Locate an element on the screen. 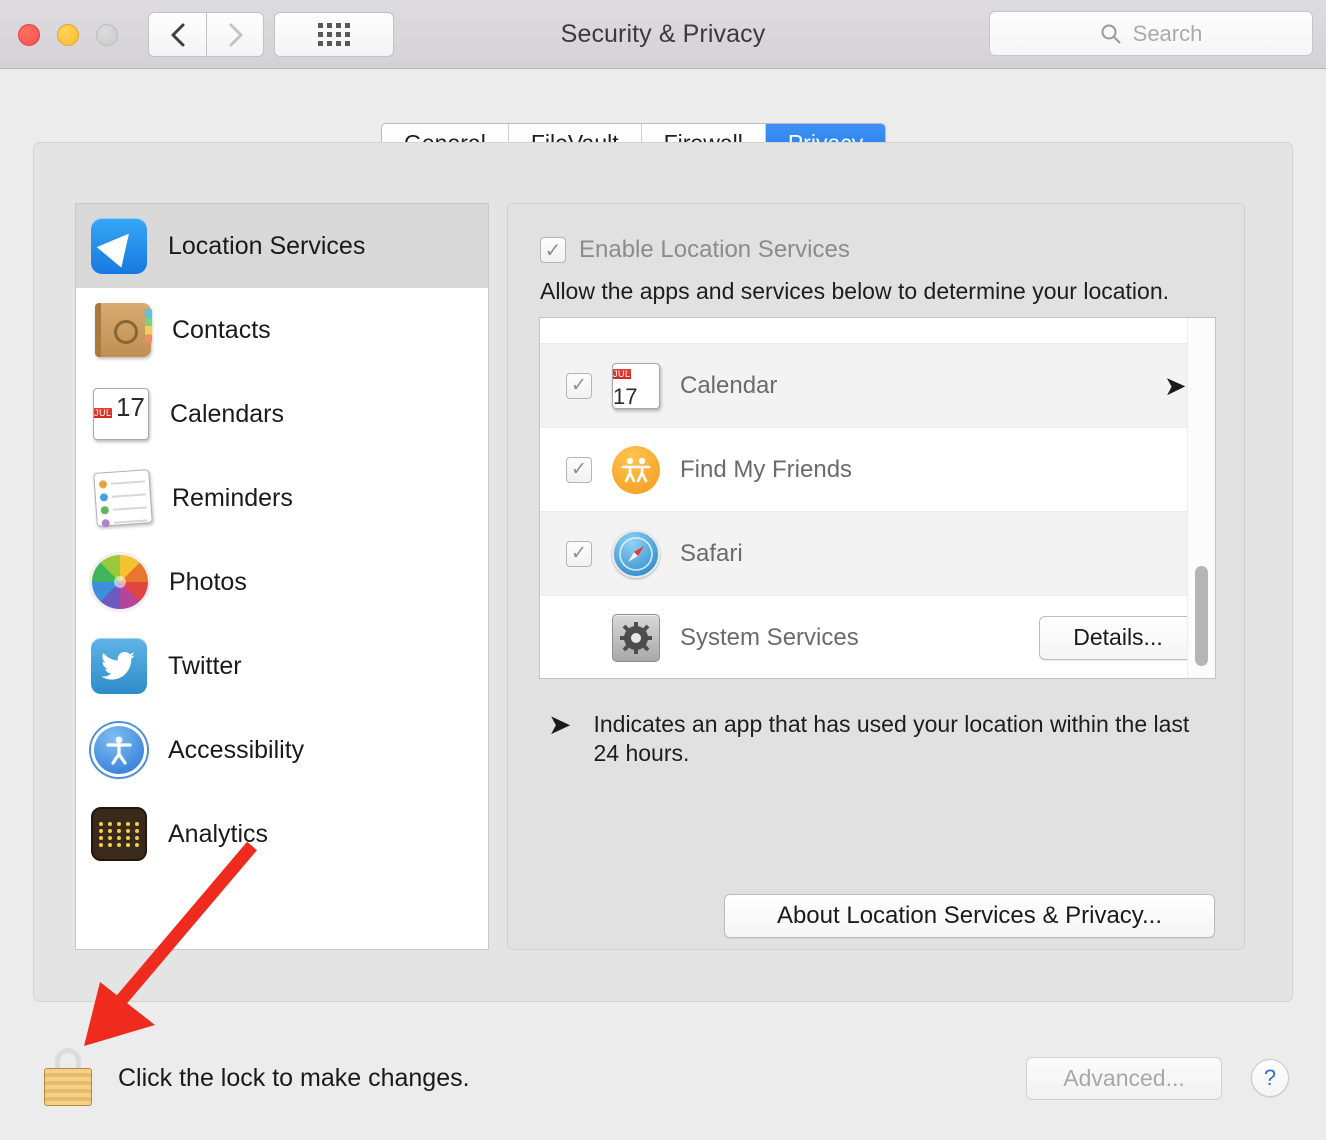 The height and width of the screenshot is (1140, 1326). safari-icon is located at coordinates (636, 553).